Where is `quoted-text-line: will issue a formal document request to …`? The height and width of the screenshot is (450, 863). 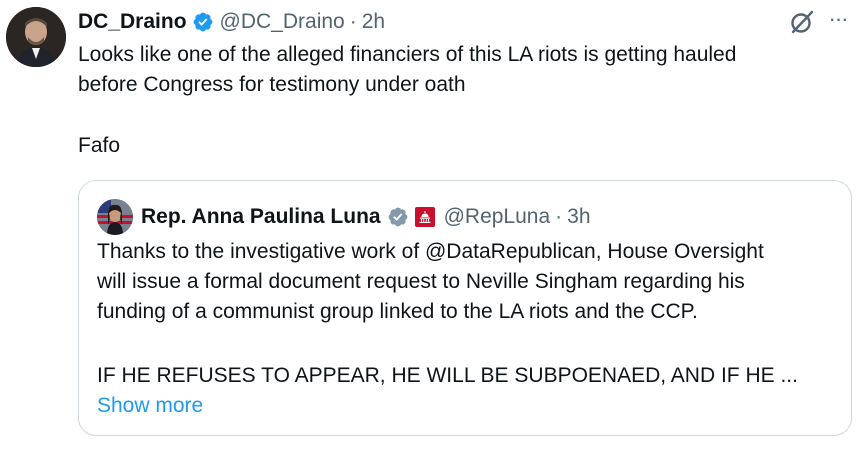 quoted-text-line: will issue a formal document request to … is located at coordinates (421, 281).